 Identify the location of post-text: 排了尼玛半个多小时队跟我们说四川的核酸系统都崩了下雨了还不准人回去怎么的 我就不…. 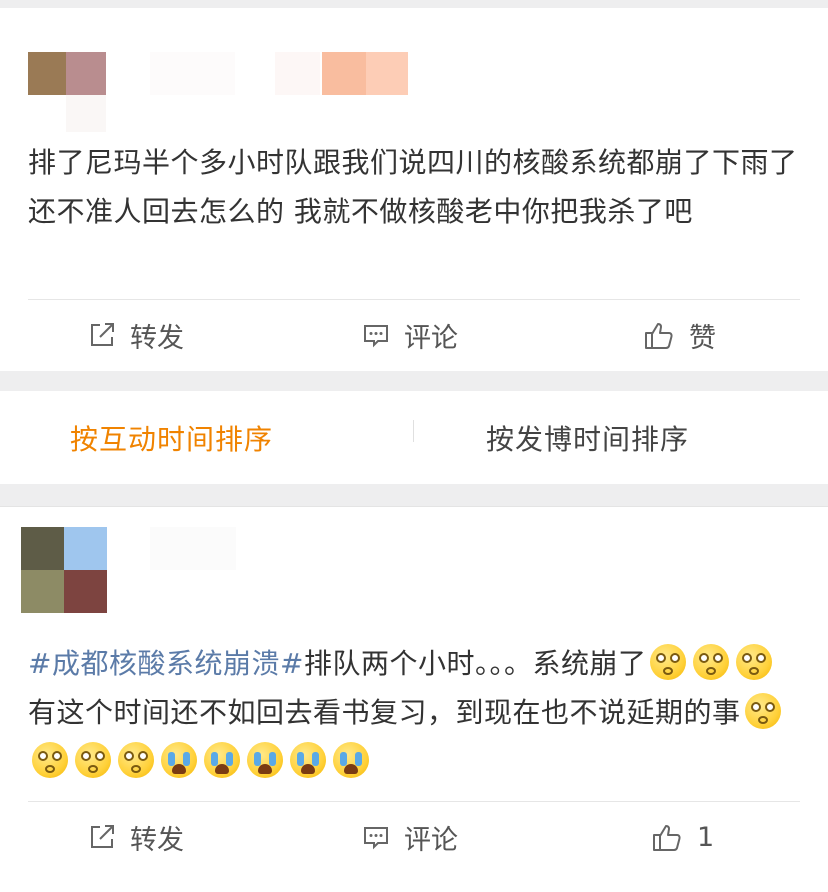
(413, 187).